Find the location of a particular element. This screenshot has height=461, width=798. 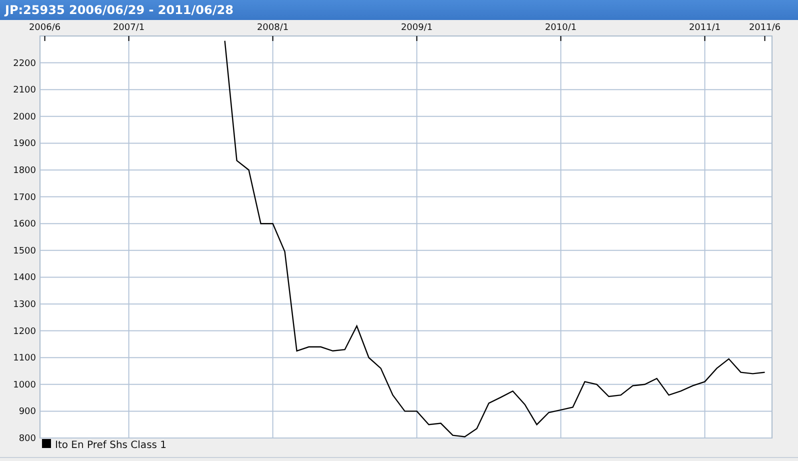

y-axis-label: 900 is located at coordinates (27, 412).